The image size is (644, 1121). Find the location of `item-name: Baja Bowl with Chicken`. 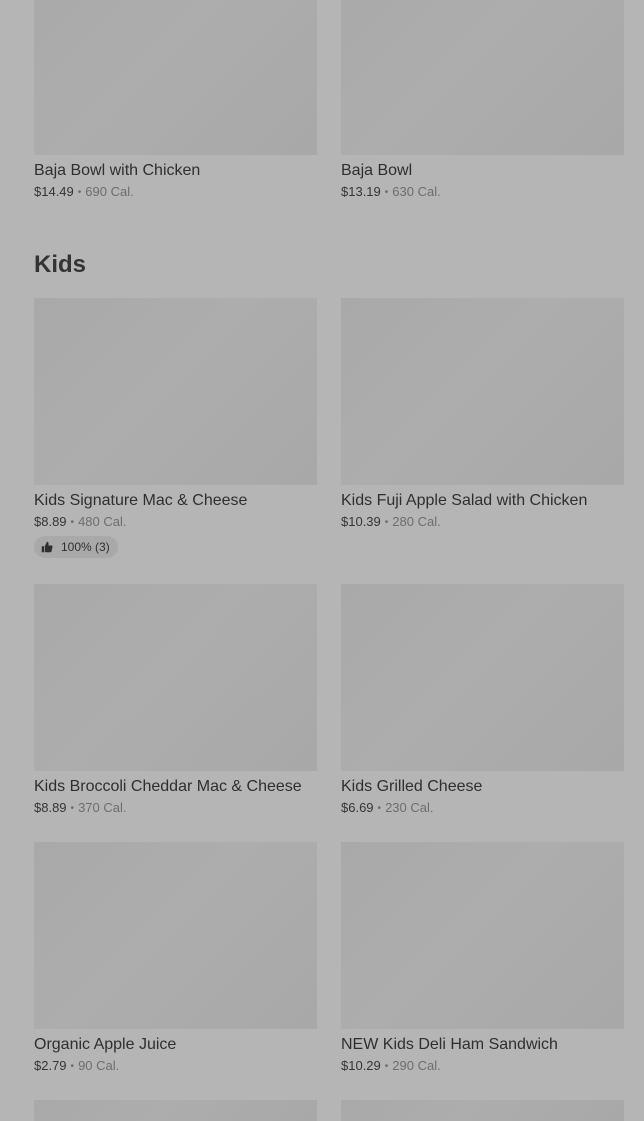

item-name: Baja Bowl with Chicken is located at coordinates (117, 170).